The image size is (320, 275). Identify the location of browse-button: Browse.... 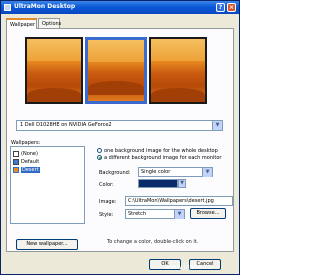
(208, 213).